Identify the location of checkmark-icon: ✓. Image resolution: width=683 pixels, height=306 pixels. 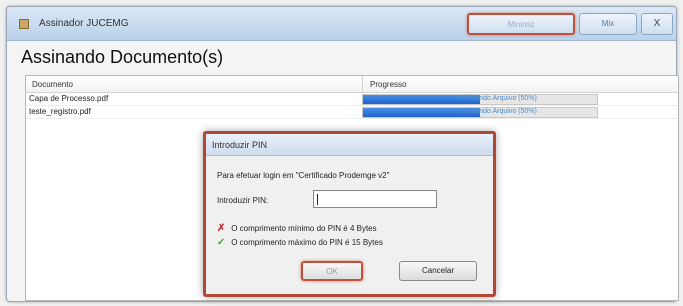
(221, 242).